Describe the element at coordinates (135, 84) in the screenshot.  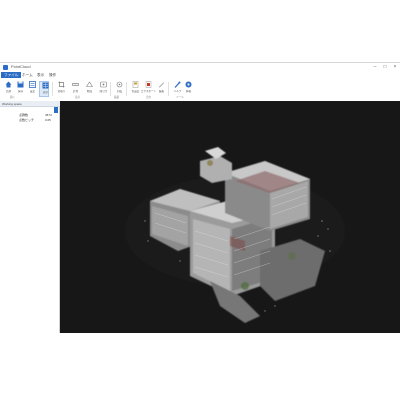
I see `color-icon` at that location.